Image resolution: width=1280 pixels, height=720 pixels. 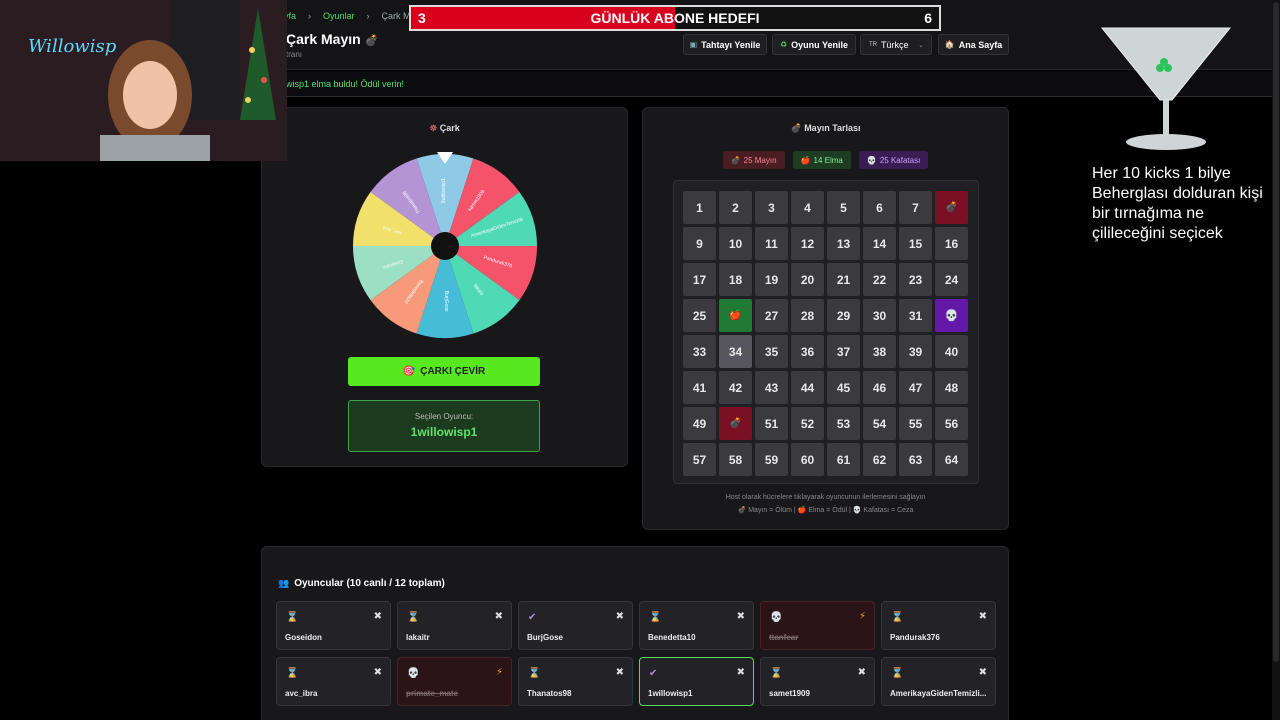 I want to click on board-cell: 43, so click(x=771, y=387).